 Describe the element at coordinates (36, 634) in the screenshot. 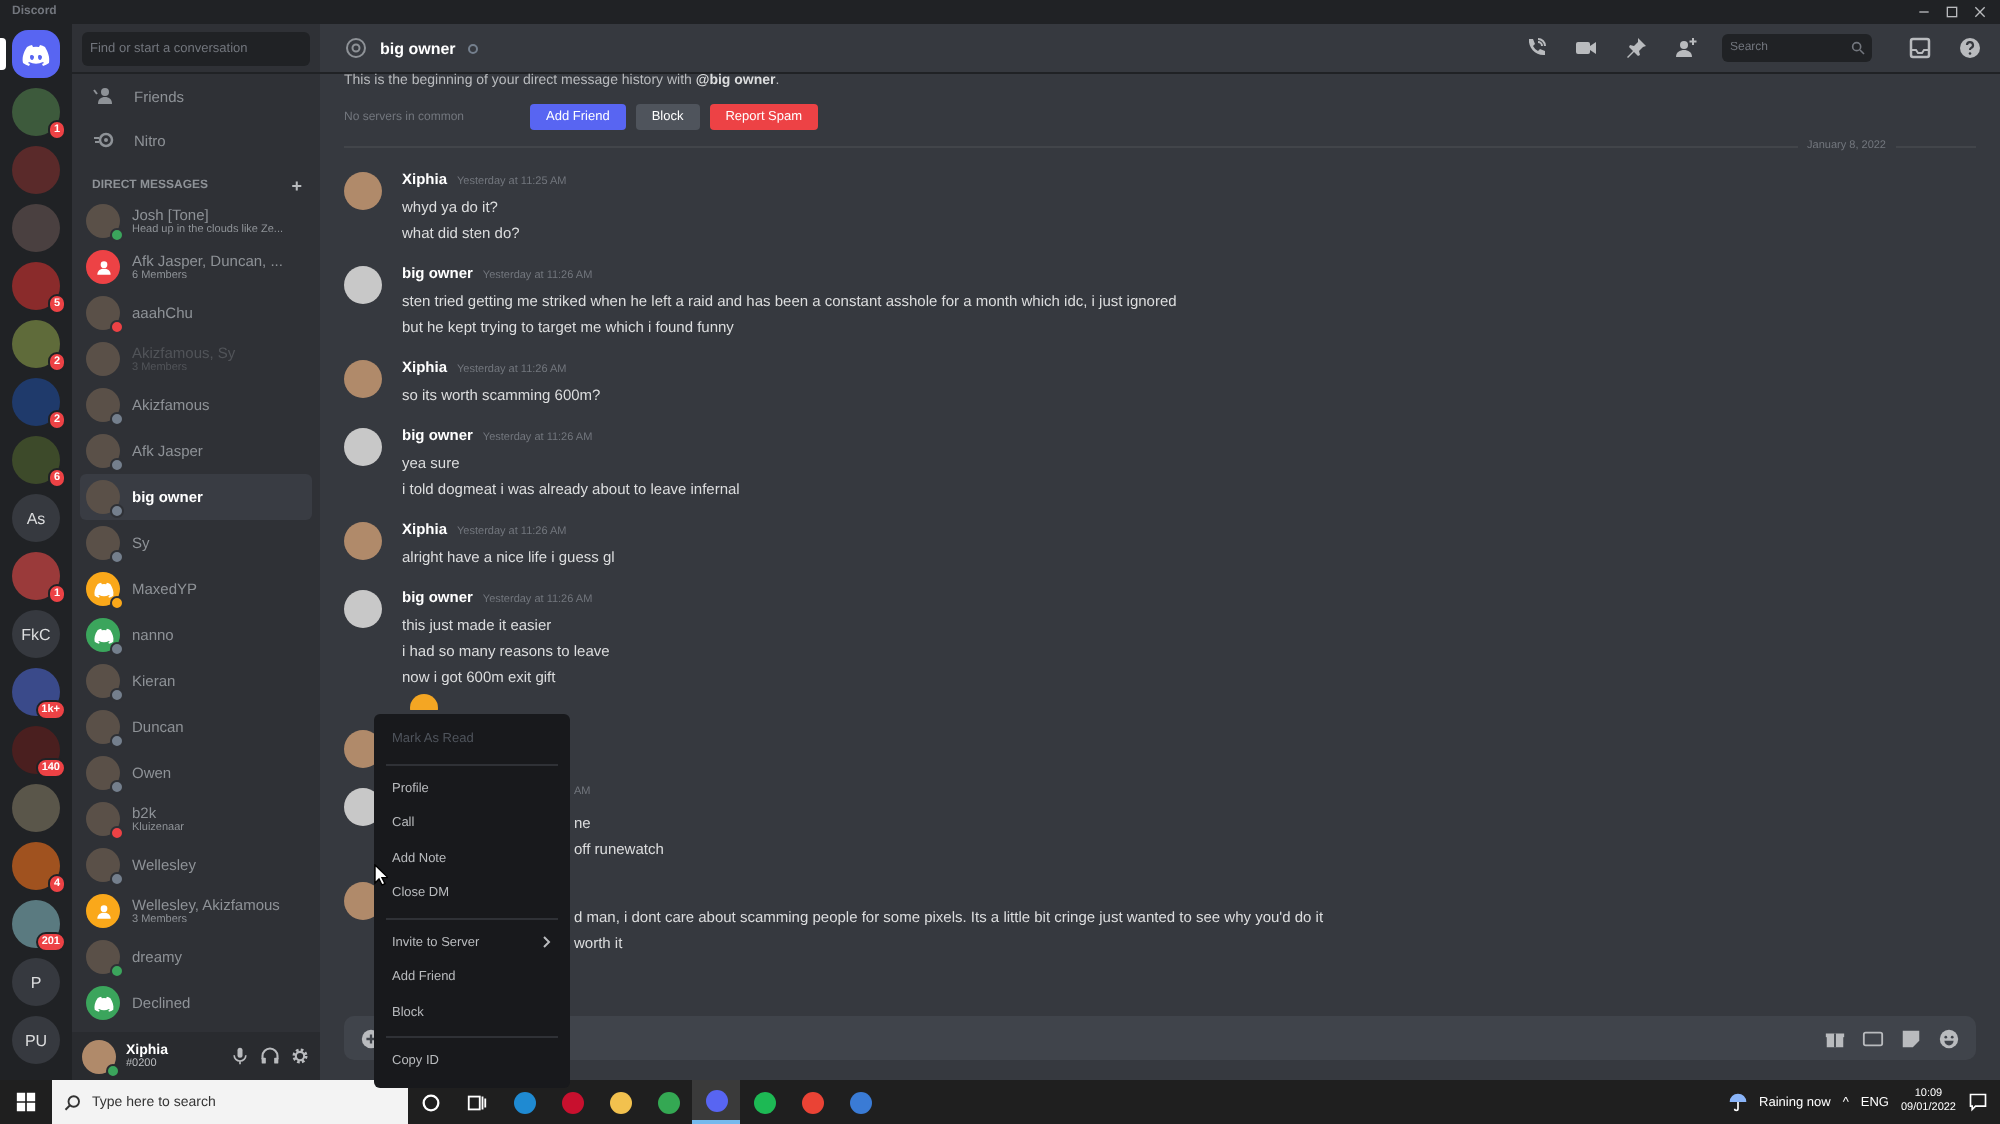

I see `server-icon: FkC` at that location.